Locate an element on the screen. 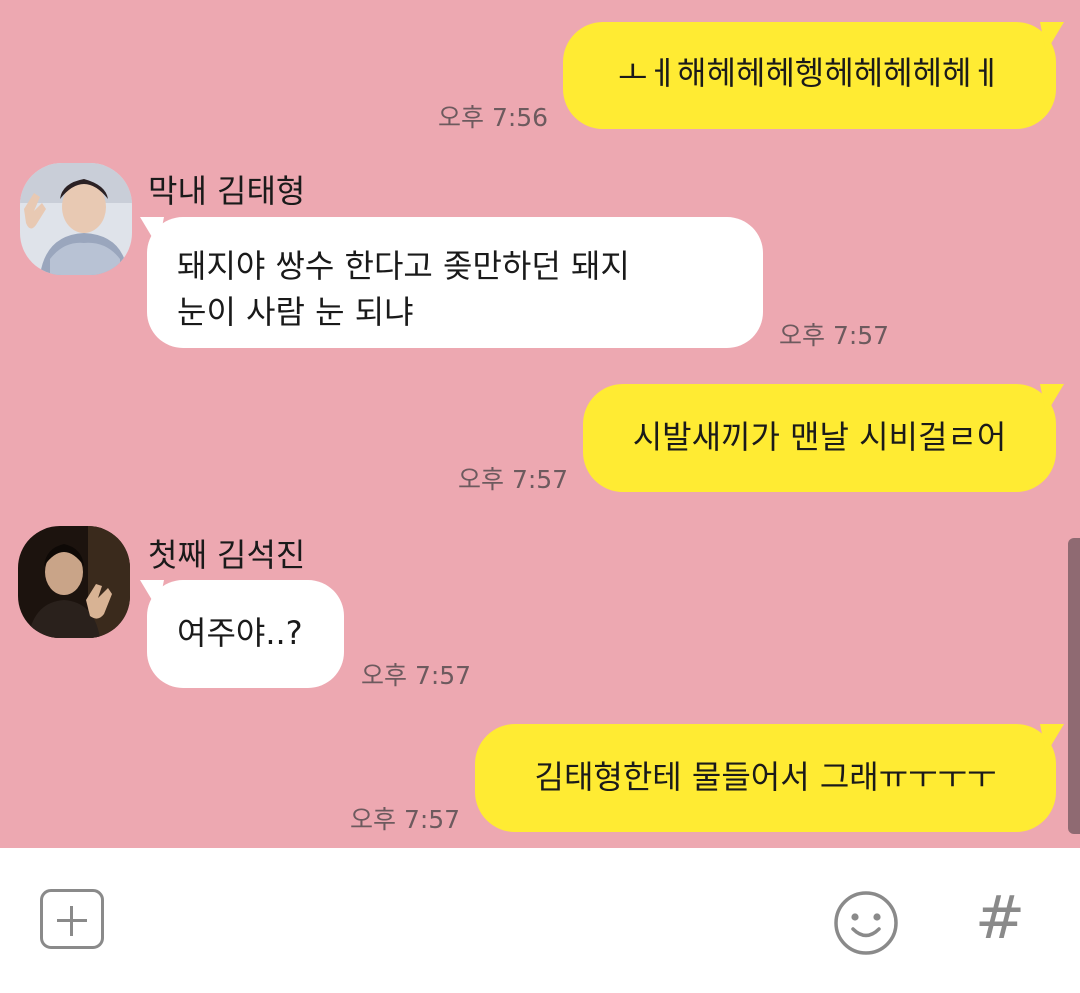  message-text: 김태형한테 물들어서 그래ㅠㅜㅜㅜ is located at coordinates (765, 777).